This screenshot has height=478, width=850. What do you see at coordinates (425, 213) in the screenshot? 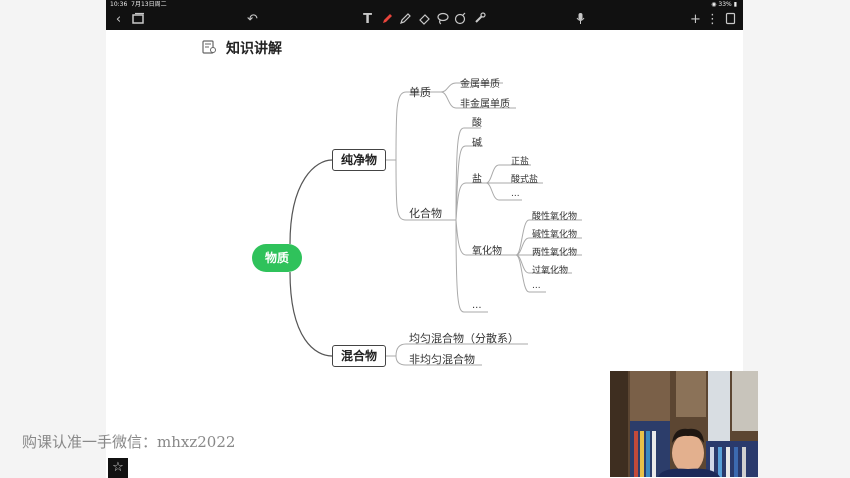
I see `mindmap-node-compound: 化合物` at bounding box center [425, 213].